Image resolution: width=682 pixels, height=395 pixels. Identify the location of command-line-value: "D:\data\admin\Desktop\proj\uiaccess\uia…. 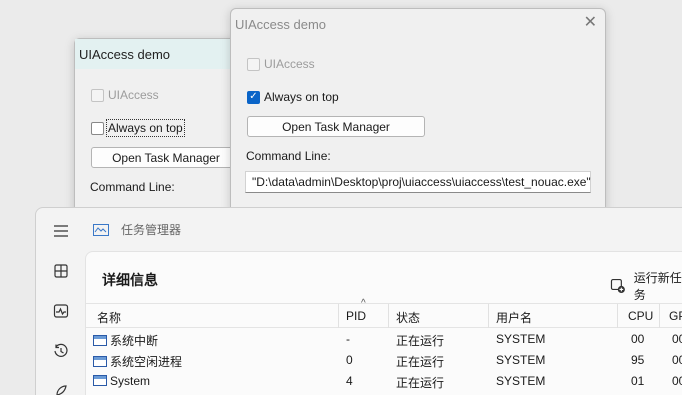
(421, 182).